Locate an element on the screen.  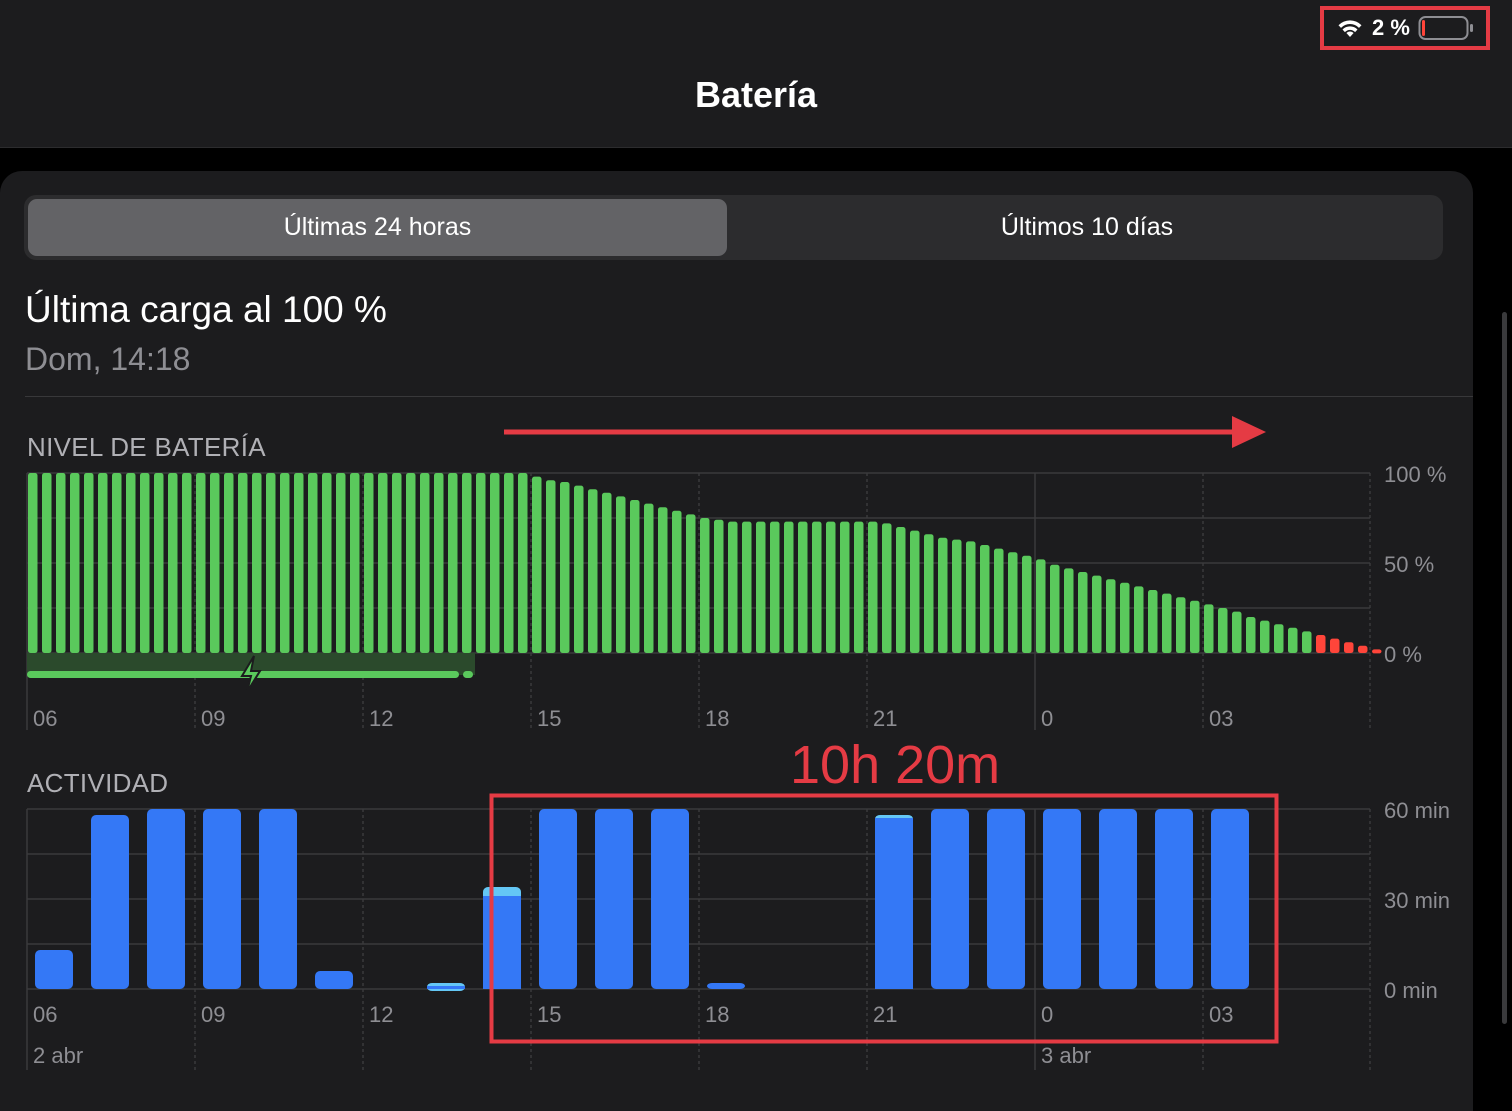
battery-x-tick: 18 is located at coordinates (717, 718).